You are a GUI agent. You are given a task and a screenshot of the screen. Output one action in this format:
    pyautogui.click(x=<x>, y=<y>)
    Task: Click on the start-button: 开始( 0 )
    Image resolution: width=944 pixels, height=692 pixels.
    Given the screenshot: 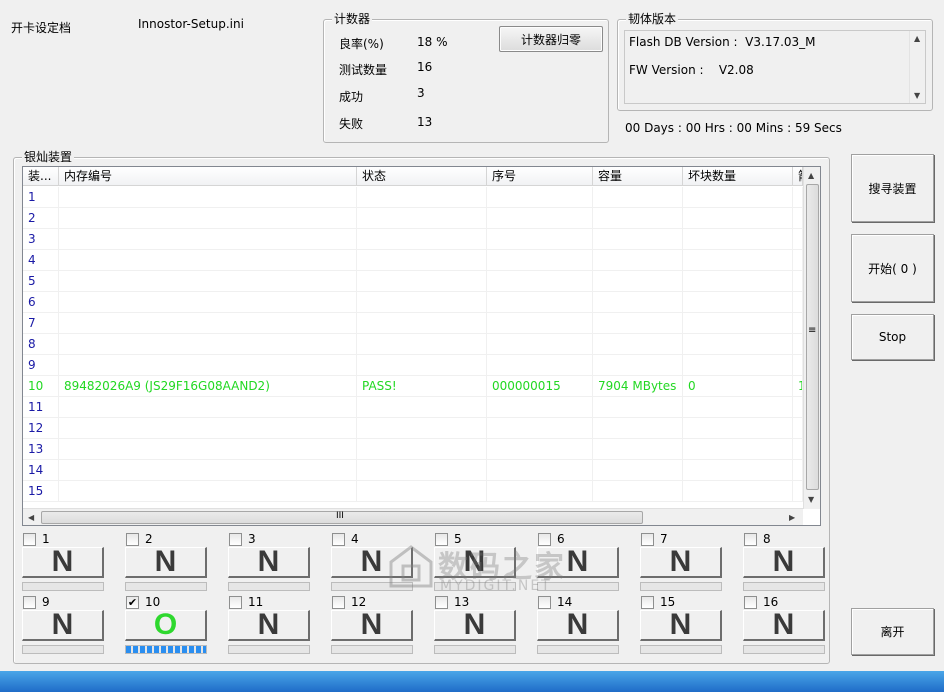 What is the action you would take?
    pyautogui.click(x=892, y=268)
    